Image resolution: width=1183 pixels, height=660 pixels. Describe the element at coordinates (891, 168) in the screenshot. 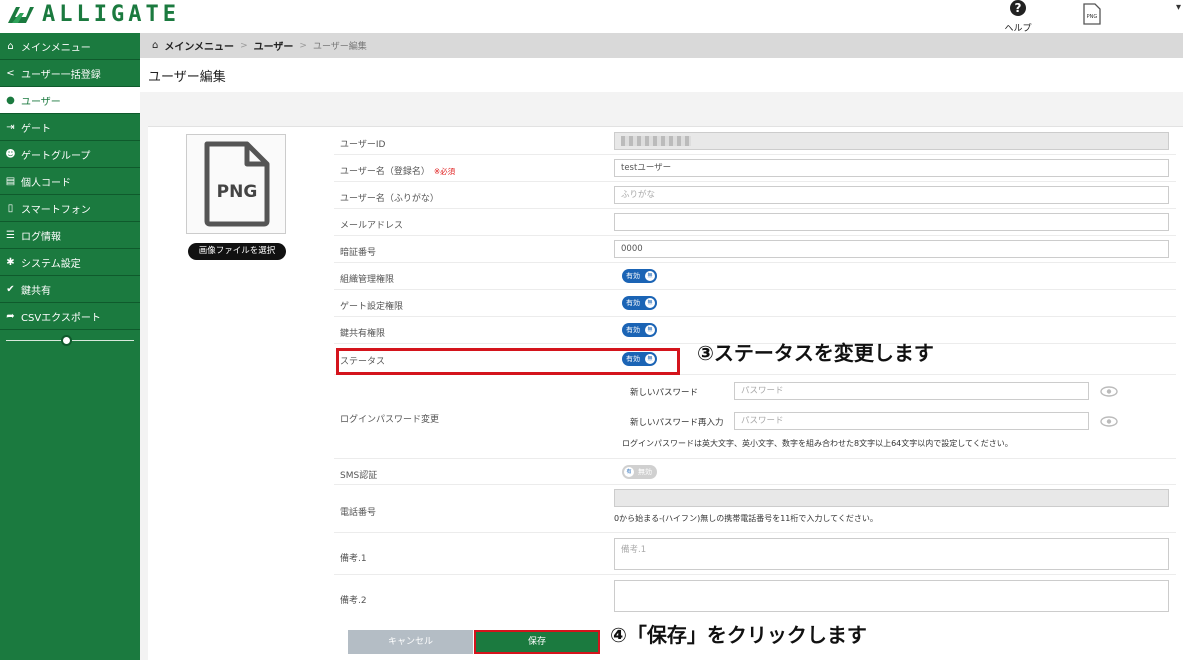

I see `username-input: testユーザー` at that location.